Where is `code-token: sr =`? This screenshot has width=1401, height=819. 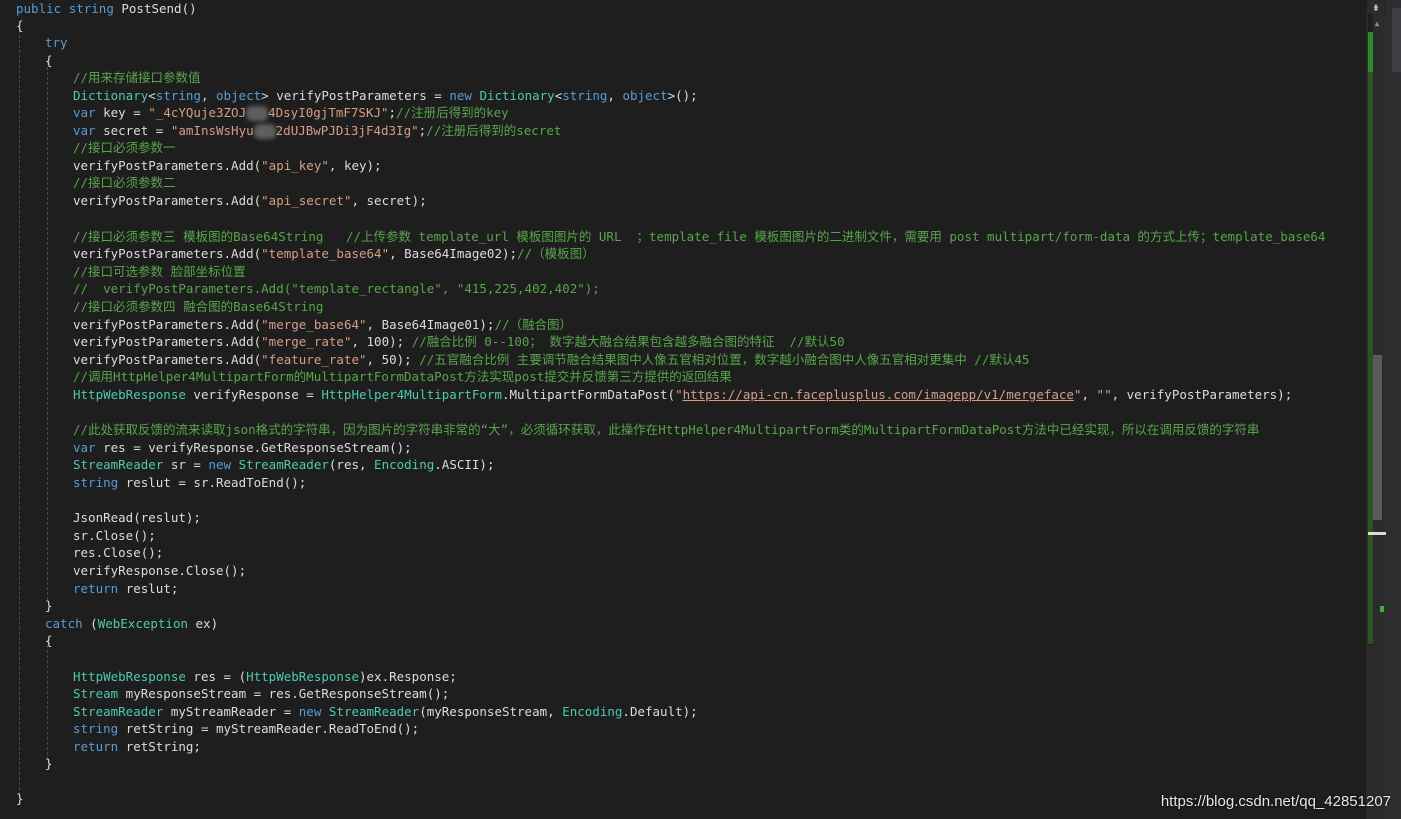
code-token: sr = is located at coordinates (186, 464).